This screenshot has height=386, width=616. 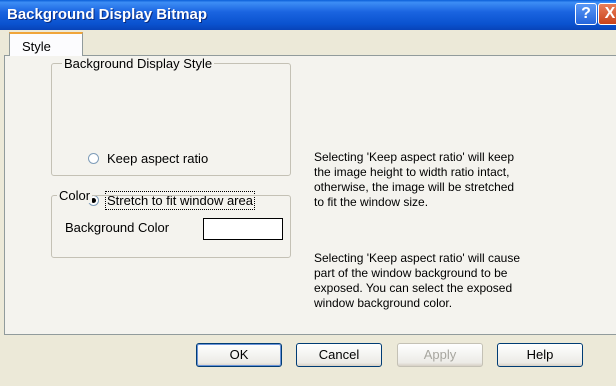 I want to click on tab-style: Style, so click(x=46, y=44).